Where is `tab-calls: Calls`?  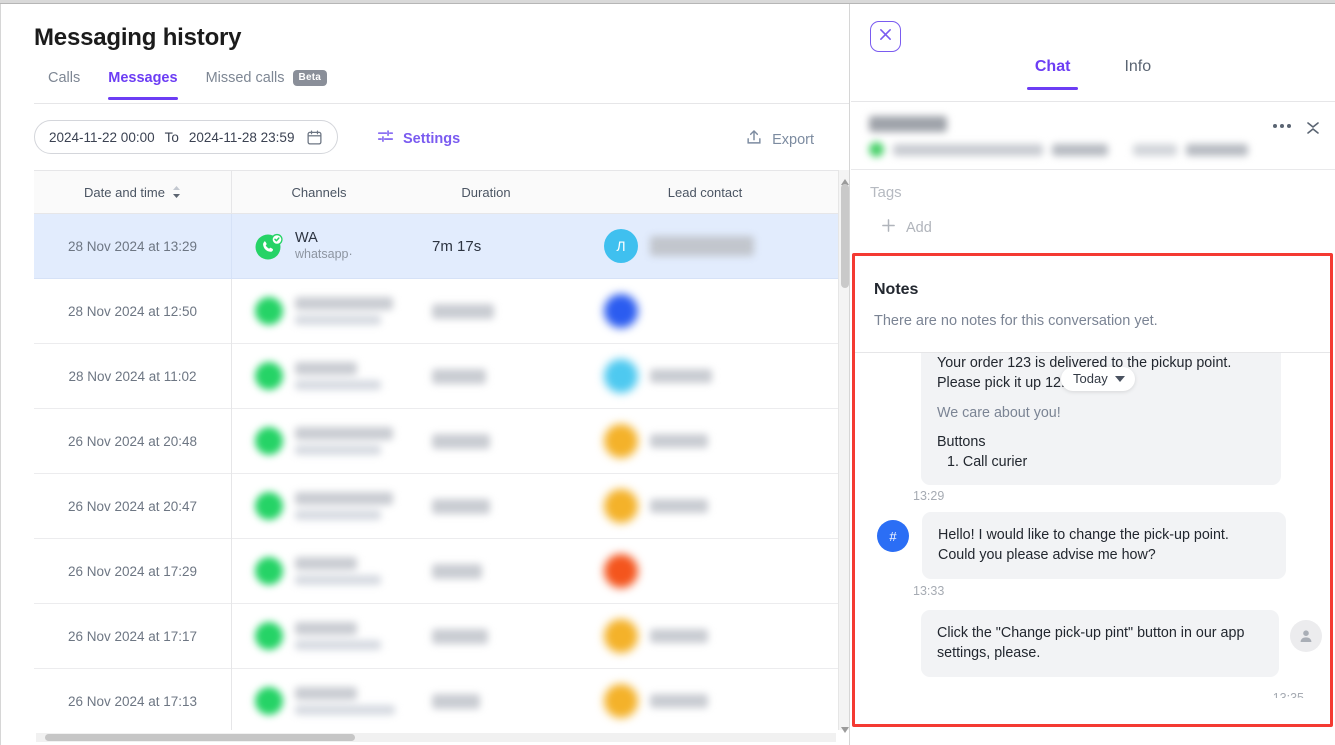
tab-calls: Calls is located at coordinates (64, 82).